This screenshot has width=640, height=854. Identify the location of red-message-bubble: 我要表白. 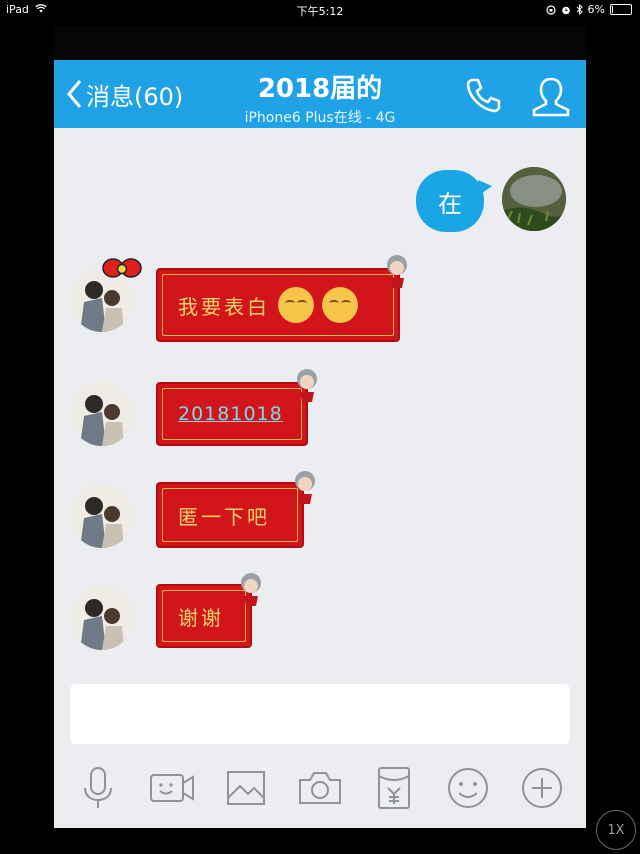
(278, 305).